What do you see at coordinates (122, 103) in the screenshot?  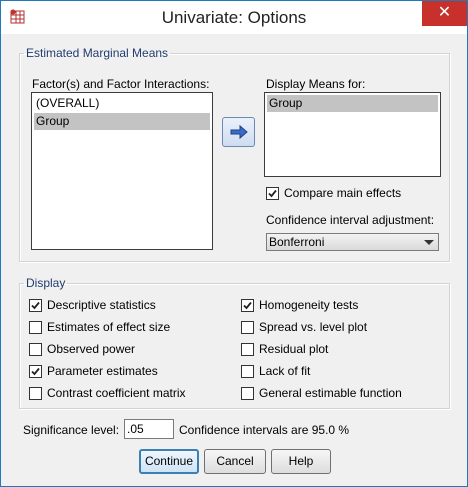 I see `factor-item-overall: (OVERALL)` at bounding box center [122, 103].